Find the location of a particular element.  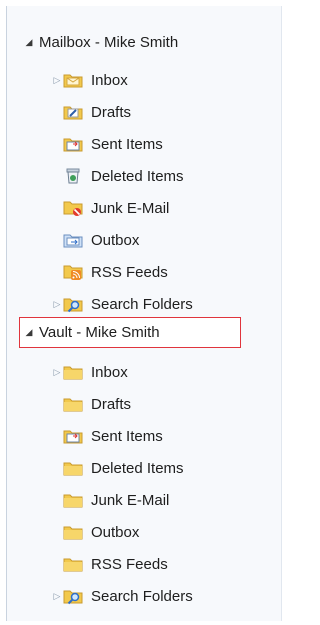

junk-email-icon is located at coordinates (73, 208).